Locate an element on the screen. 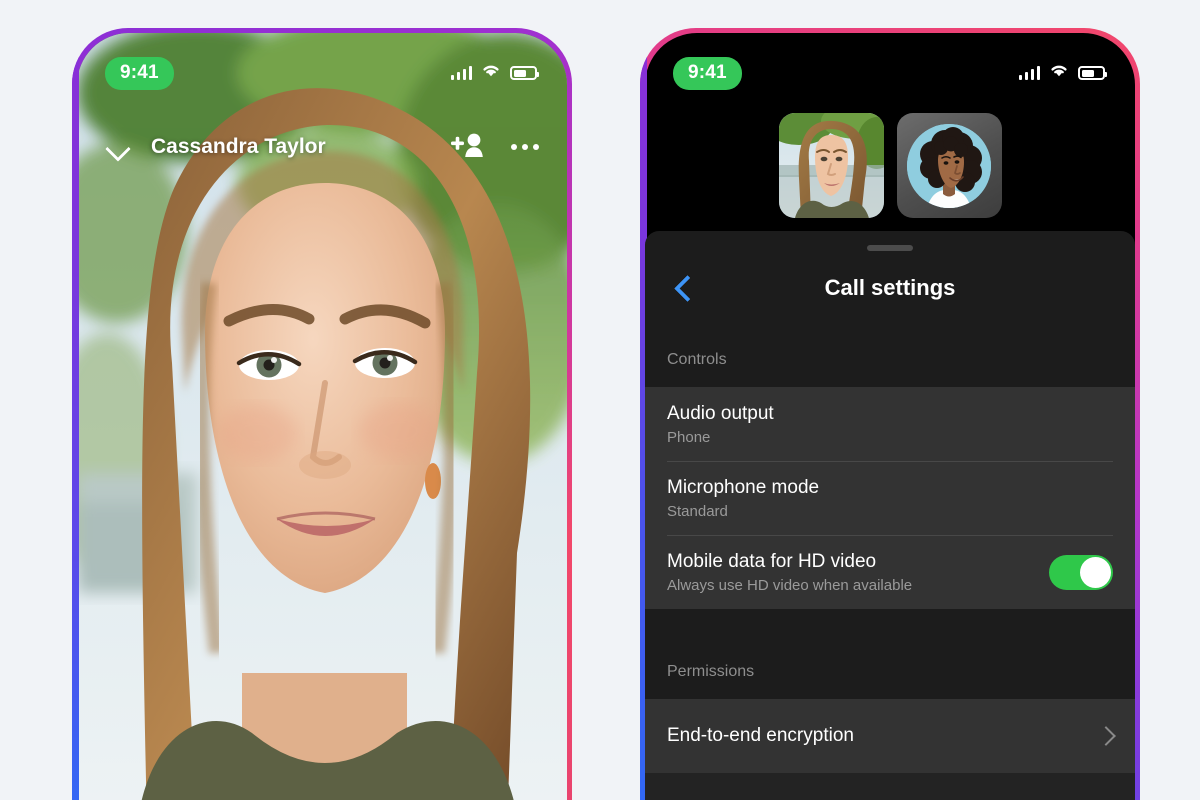  permissions-rows: End-to-end encryption is located at coordinates (890, 736).